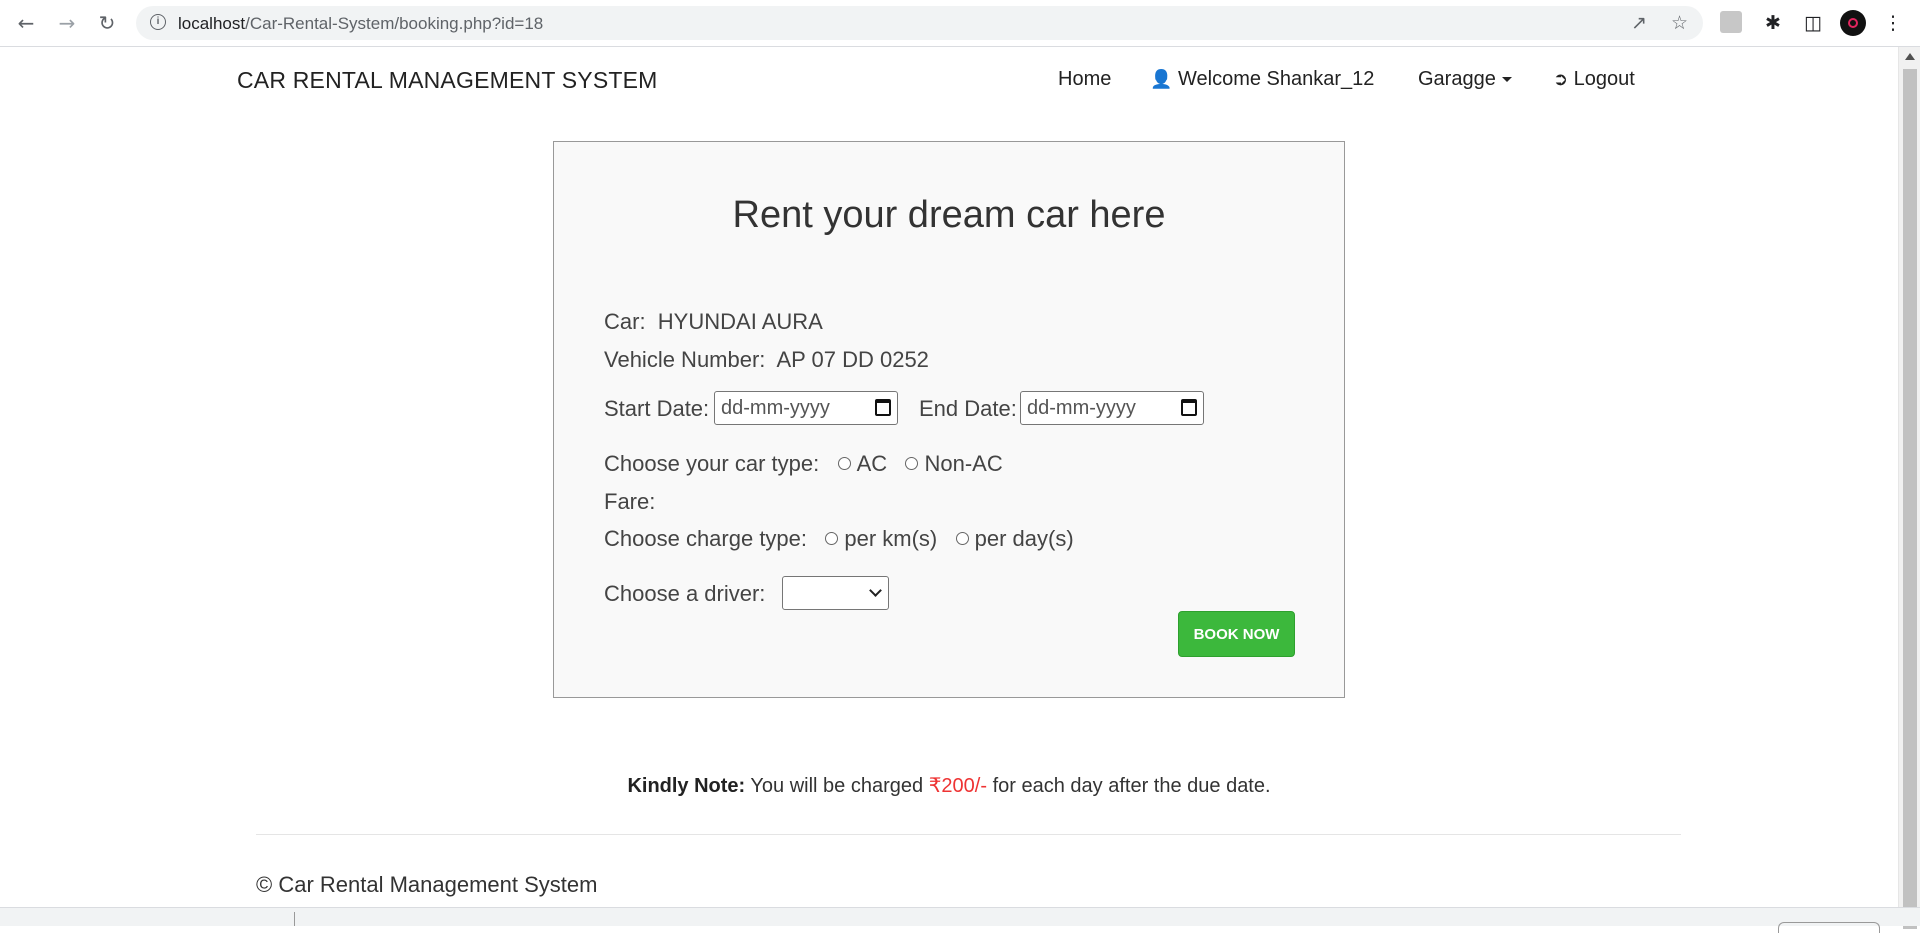 This screenshot has height=933, width=1920. What do you see at coordinates (1853, 23) in the screenshot?
I see `avatar` at bounding box center [1853, 23].